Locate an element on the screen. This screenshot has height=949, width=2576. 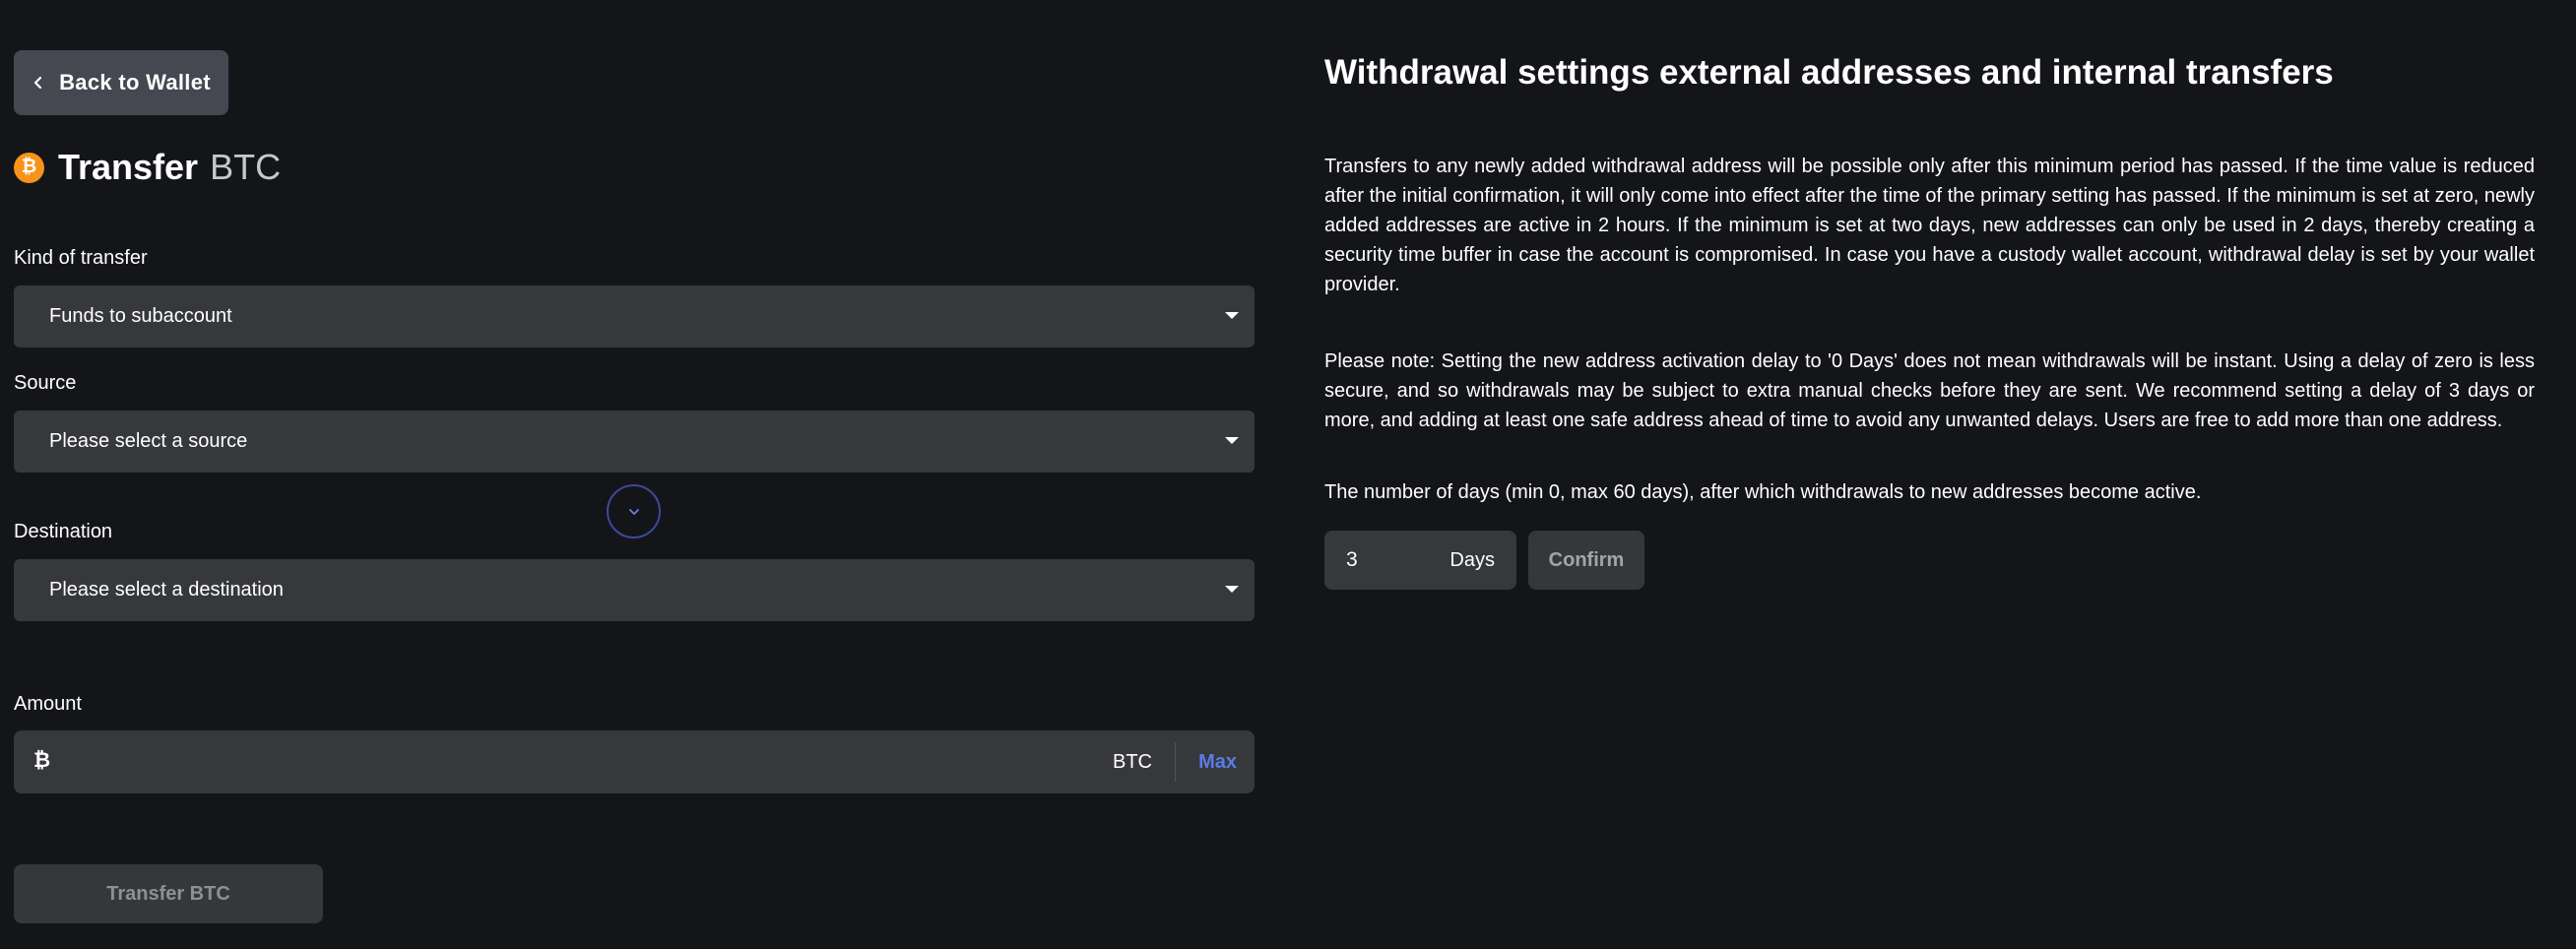
source-placeholder: Please select a source is located at coordinates (148, 441).